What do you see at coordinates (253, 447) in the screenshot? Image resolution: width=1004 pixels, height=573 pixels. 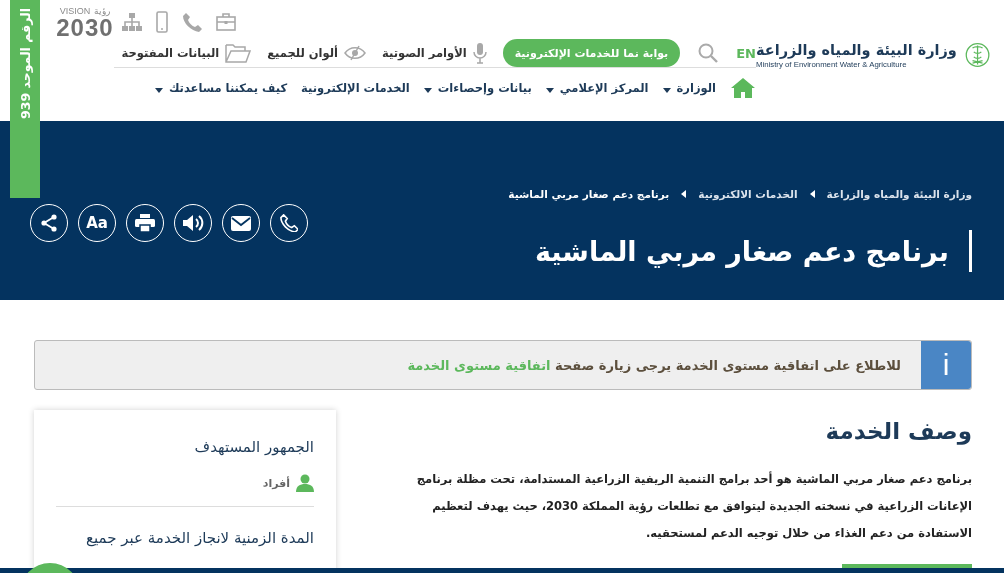 I see `card-heading: الجمهور المستهدف` at bounding box center [253, 447].